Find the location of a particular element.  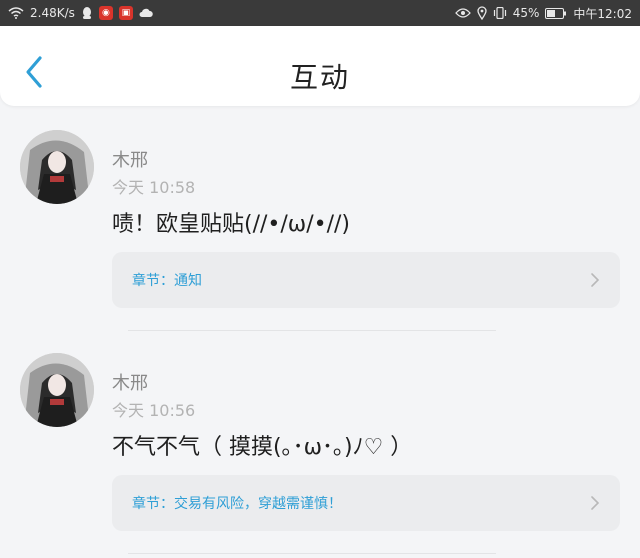

location-icon is located at coordinates (482, 13).